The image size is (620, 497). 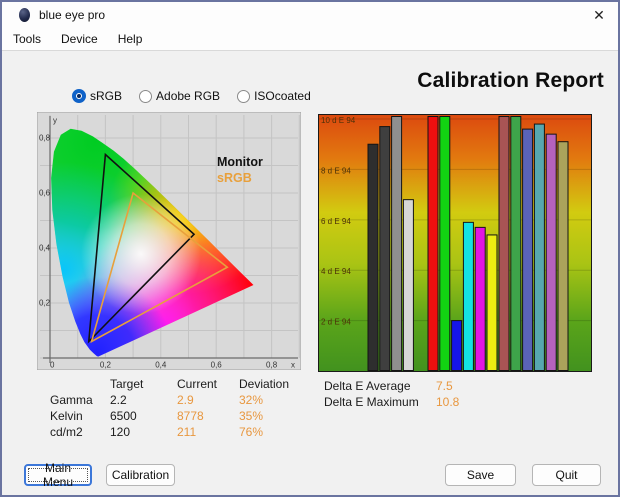 I want to click on monitor-legend-label: Monitor, so click(x=240, y=162).